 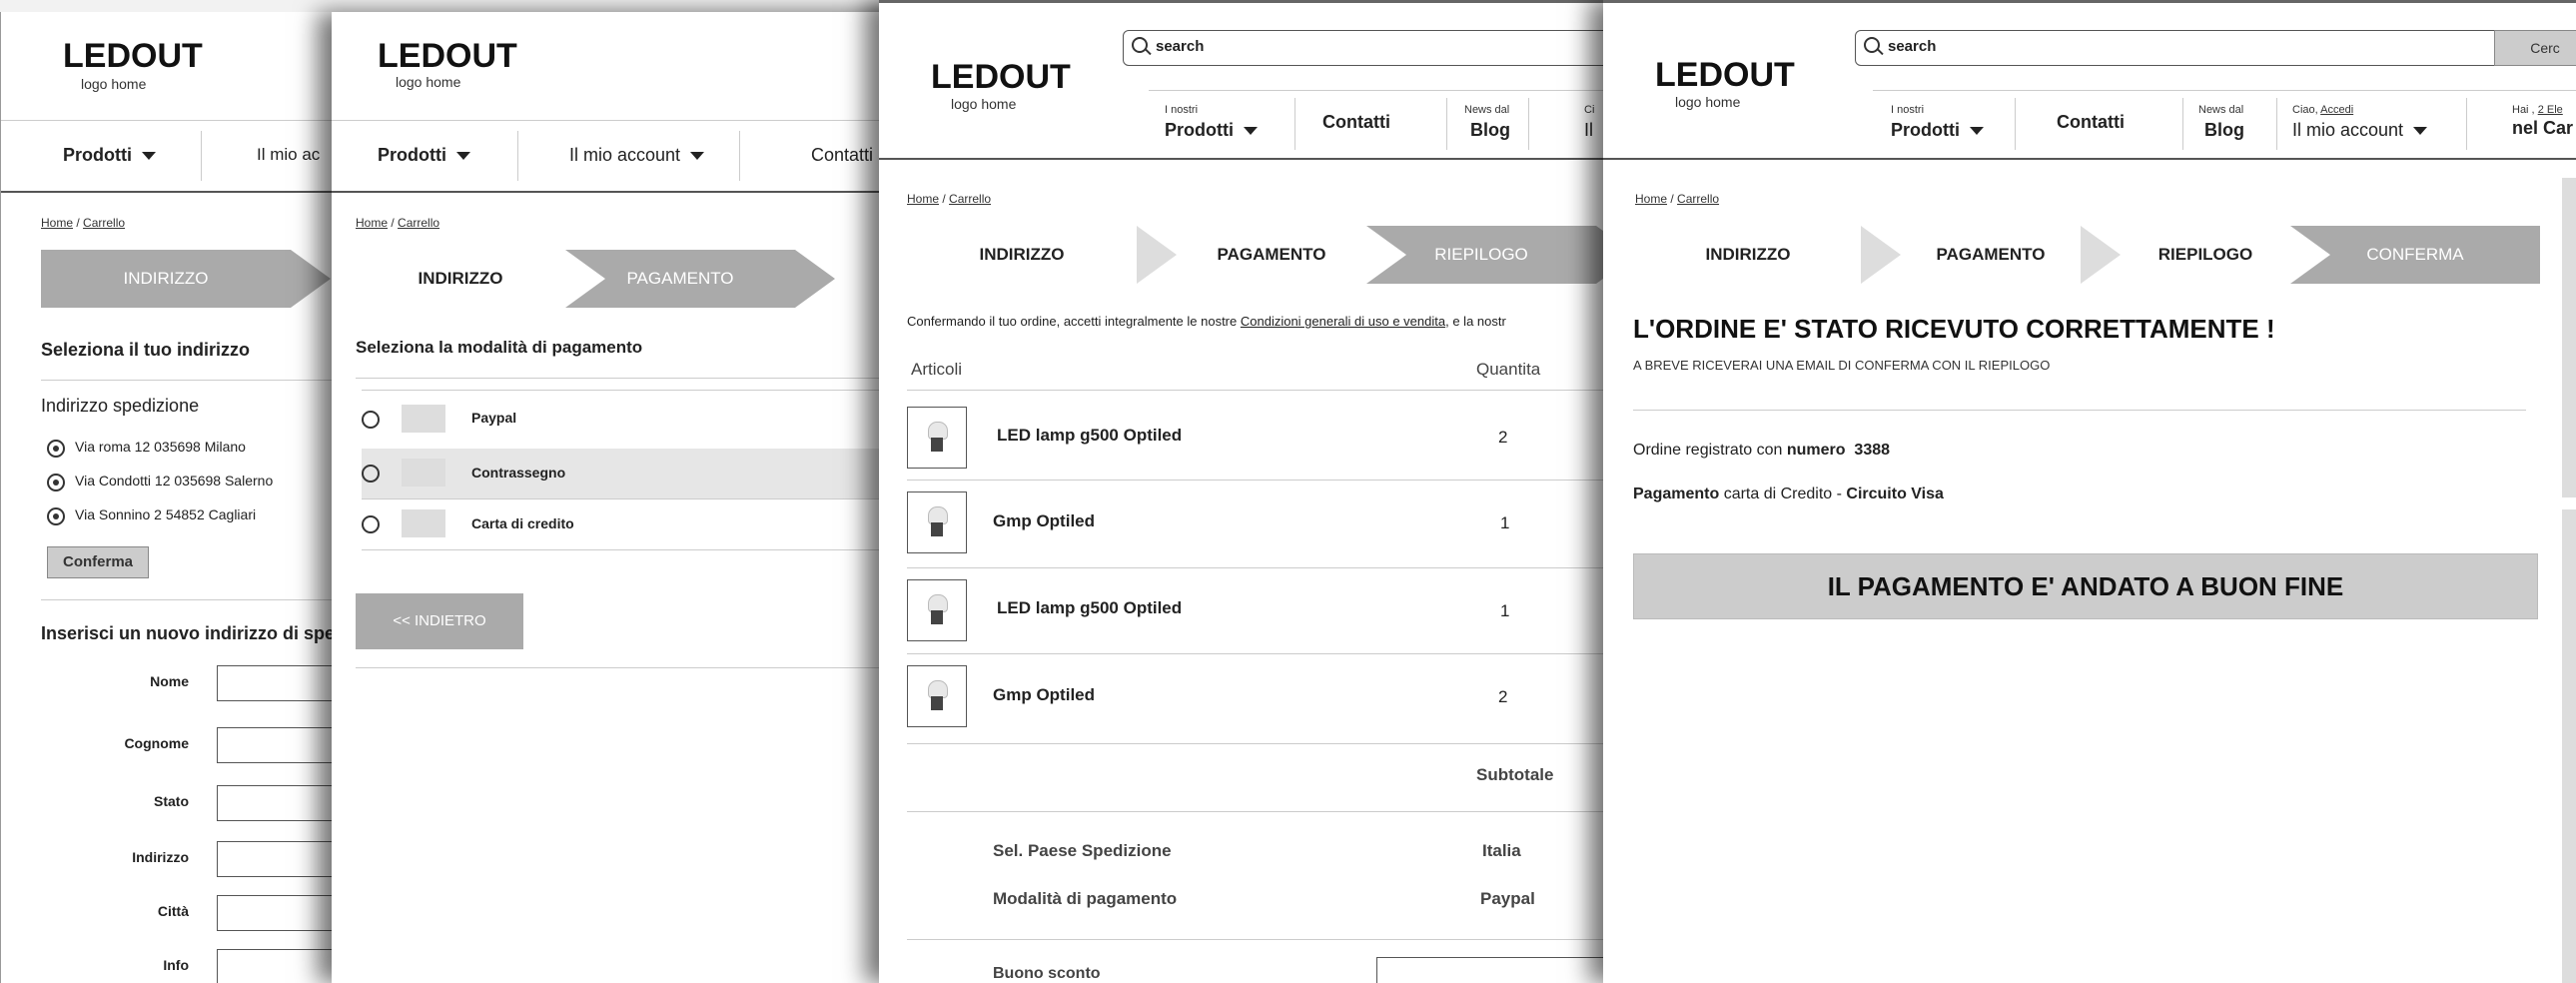 I want to click on field-label-nome: Nome, so click(x=170, y=681).